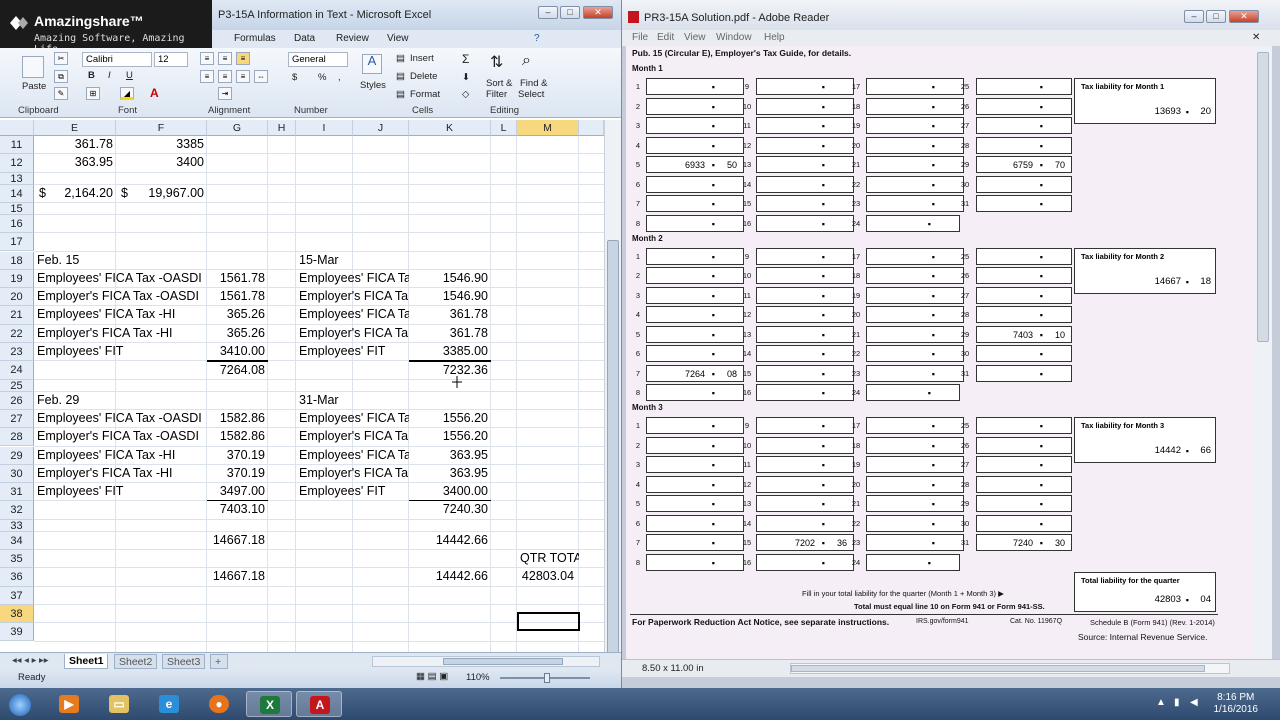 The image size is (1280, 720). Describe the element at coordinates (548, 128) in the screenshot. I see `col-header-m: M` at that location.